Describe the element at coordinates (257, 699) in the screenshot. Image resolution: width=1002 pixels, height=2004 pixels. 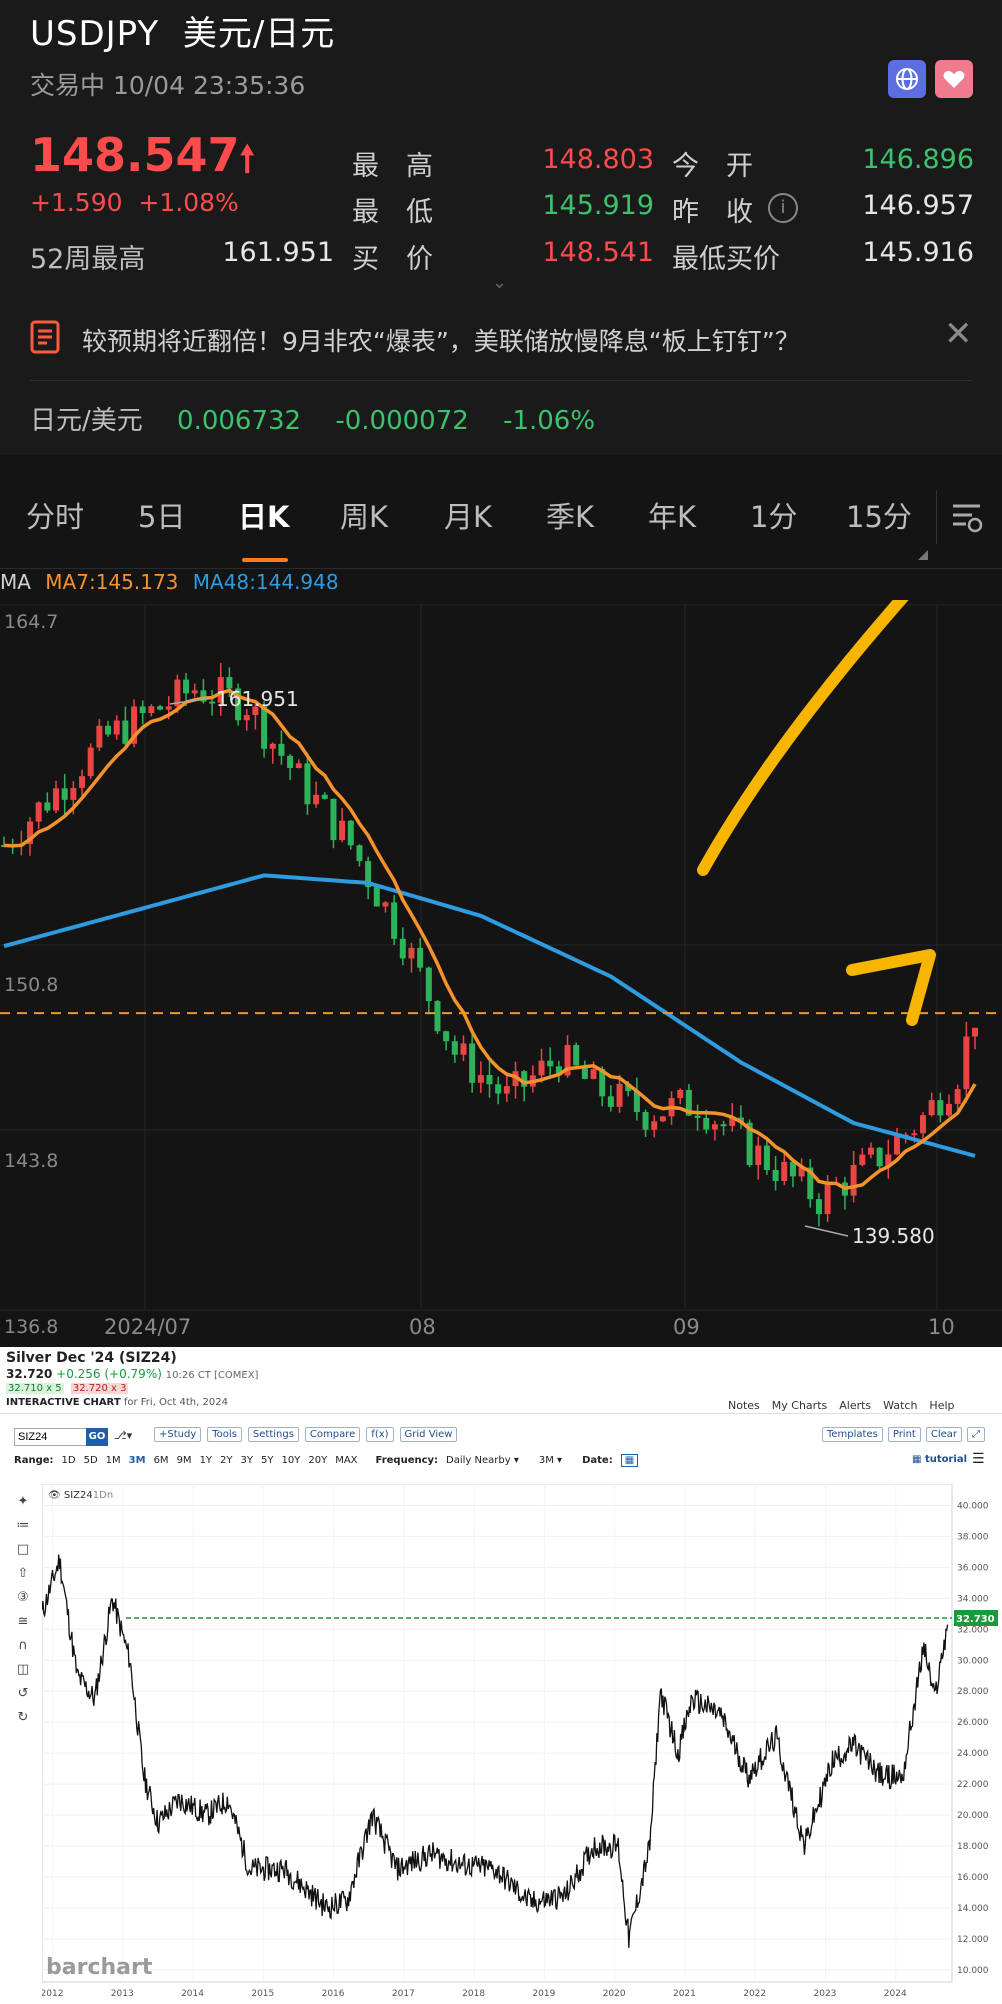
I see `high-label: 161.951` at that location.